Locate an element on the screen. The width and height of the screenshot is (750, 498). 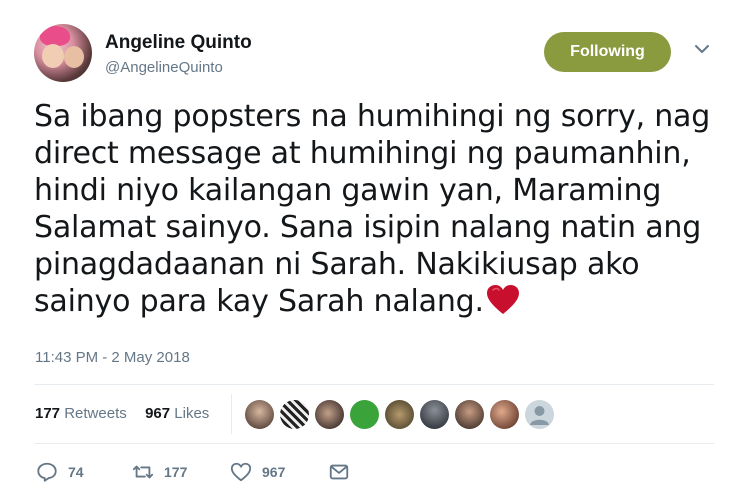
tweet-timestamp: 11:43 PM - 2 May 2018 is located at coordinates (112, 357).